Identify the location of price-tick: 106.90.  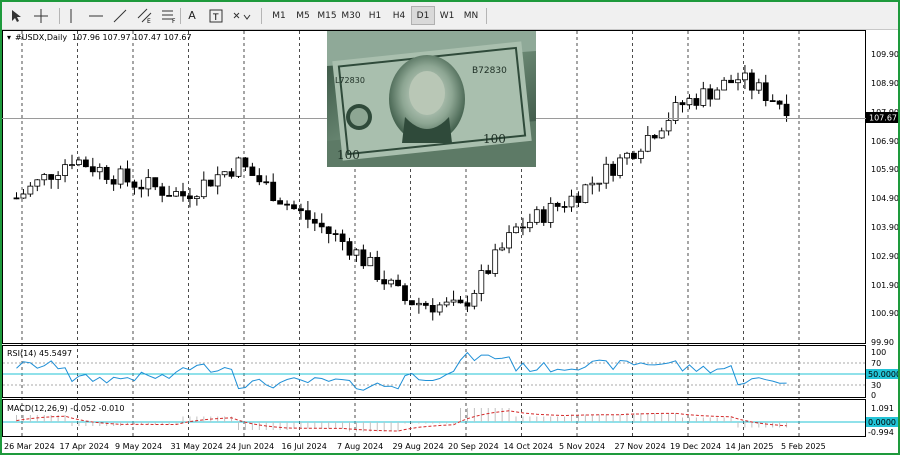
(884, 141).